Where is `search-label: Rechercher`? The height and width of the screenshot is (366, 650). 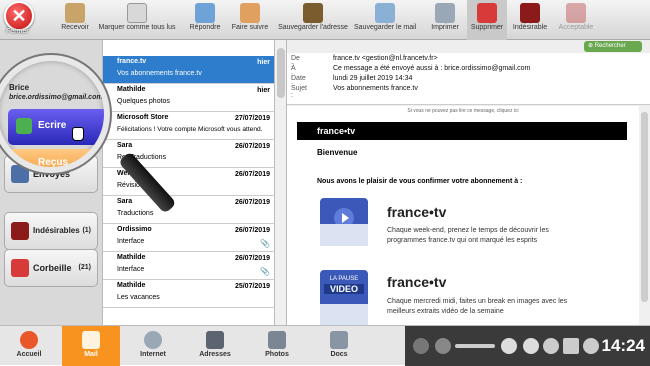
search-label: Rechercher is located at coordinates (610, 46).